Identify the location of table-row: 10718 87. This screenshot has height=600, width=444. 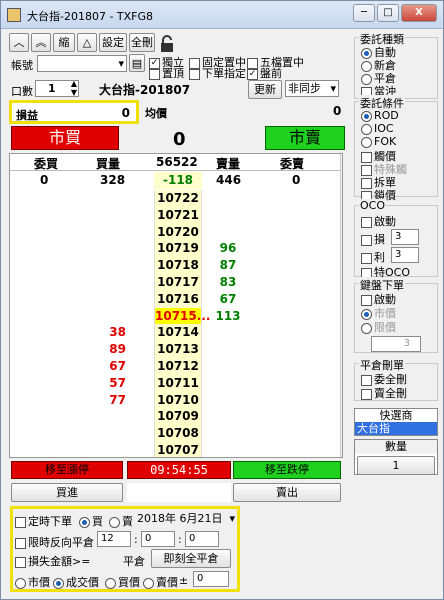
(176, 266).